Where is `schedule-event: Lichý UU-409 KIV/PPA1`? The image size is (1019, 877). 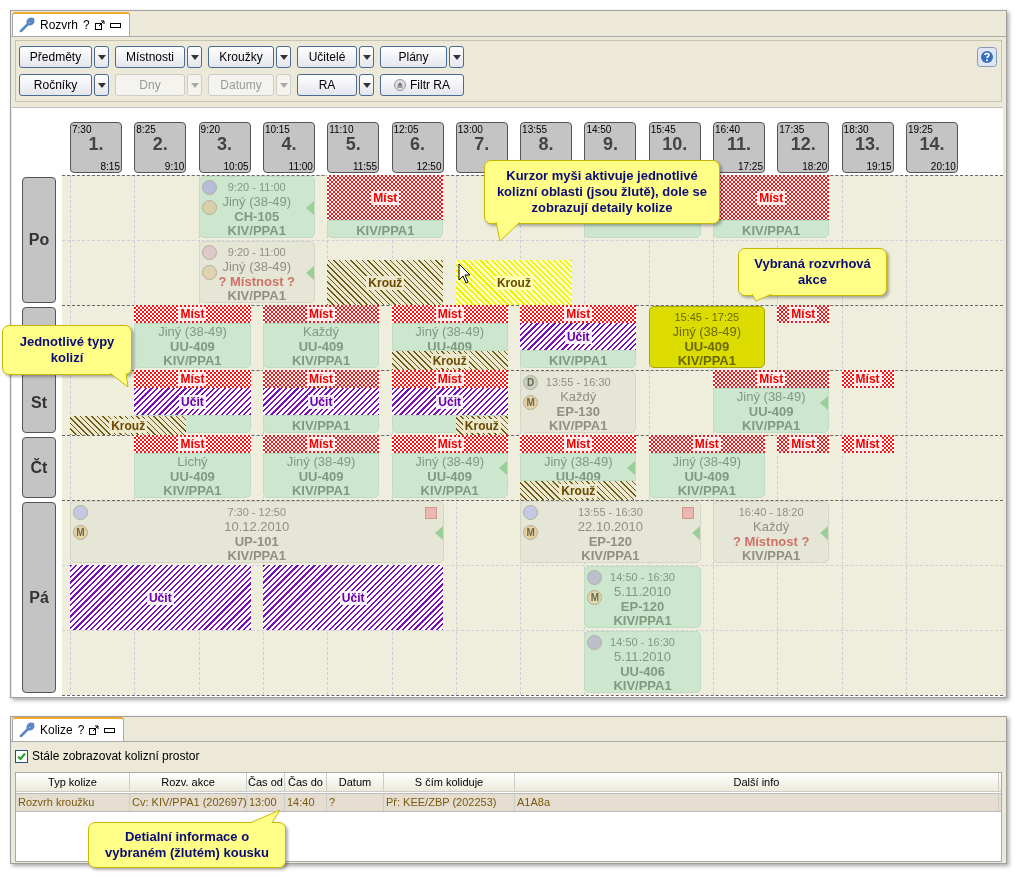
schedule-event: Lichý UU-409 KIV/PPA1 is located at coordinates (192, 475).